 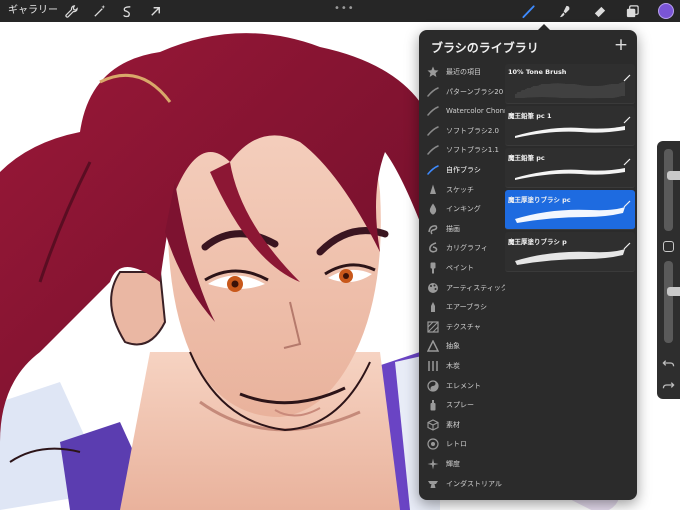 What do you see at coordinates (672, 190) in the screenshot?
I see `brush-size-slider` at bounding box center [672, 190].